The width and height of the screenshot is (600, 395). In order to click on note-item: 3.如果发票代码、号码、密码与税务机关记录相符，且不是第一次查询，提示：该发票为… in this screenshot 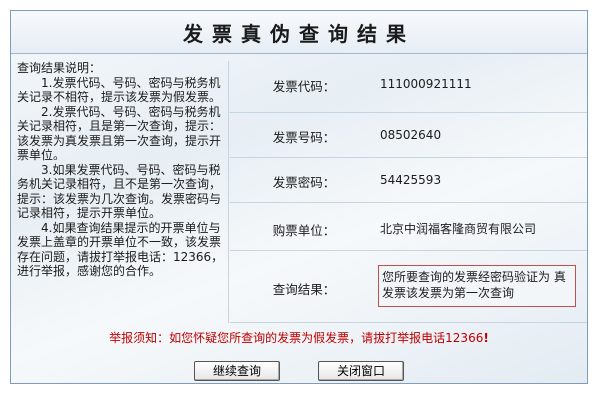, I will do `click(119, 191)`.